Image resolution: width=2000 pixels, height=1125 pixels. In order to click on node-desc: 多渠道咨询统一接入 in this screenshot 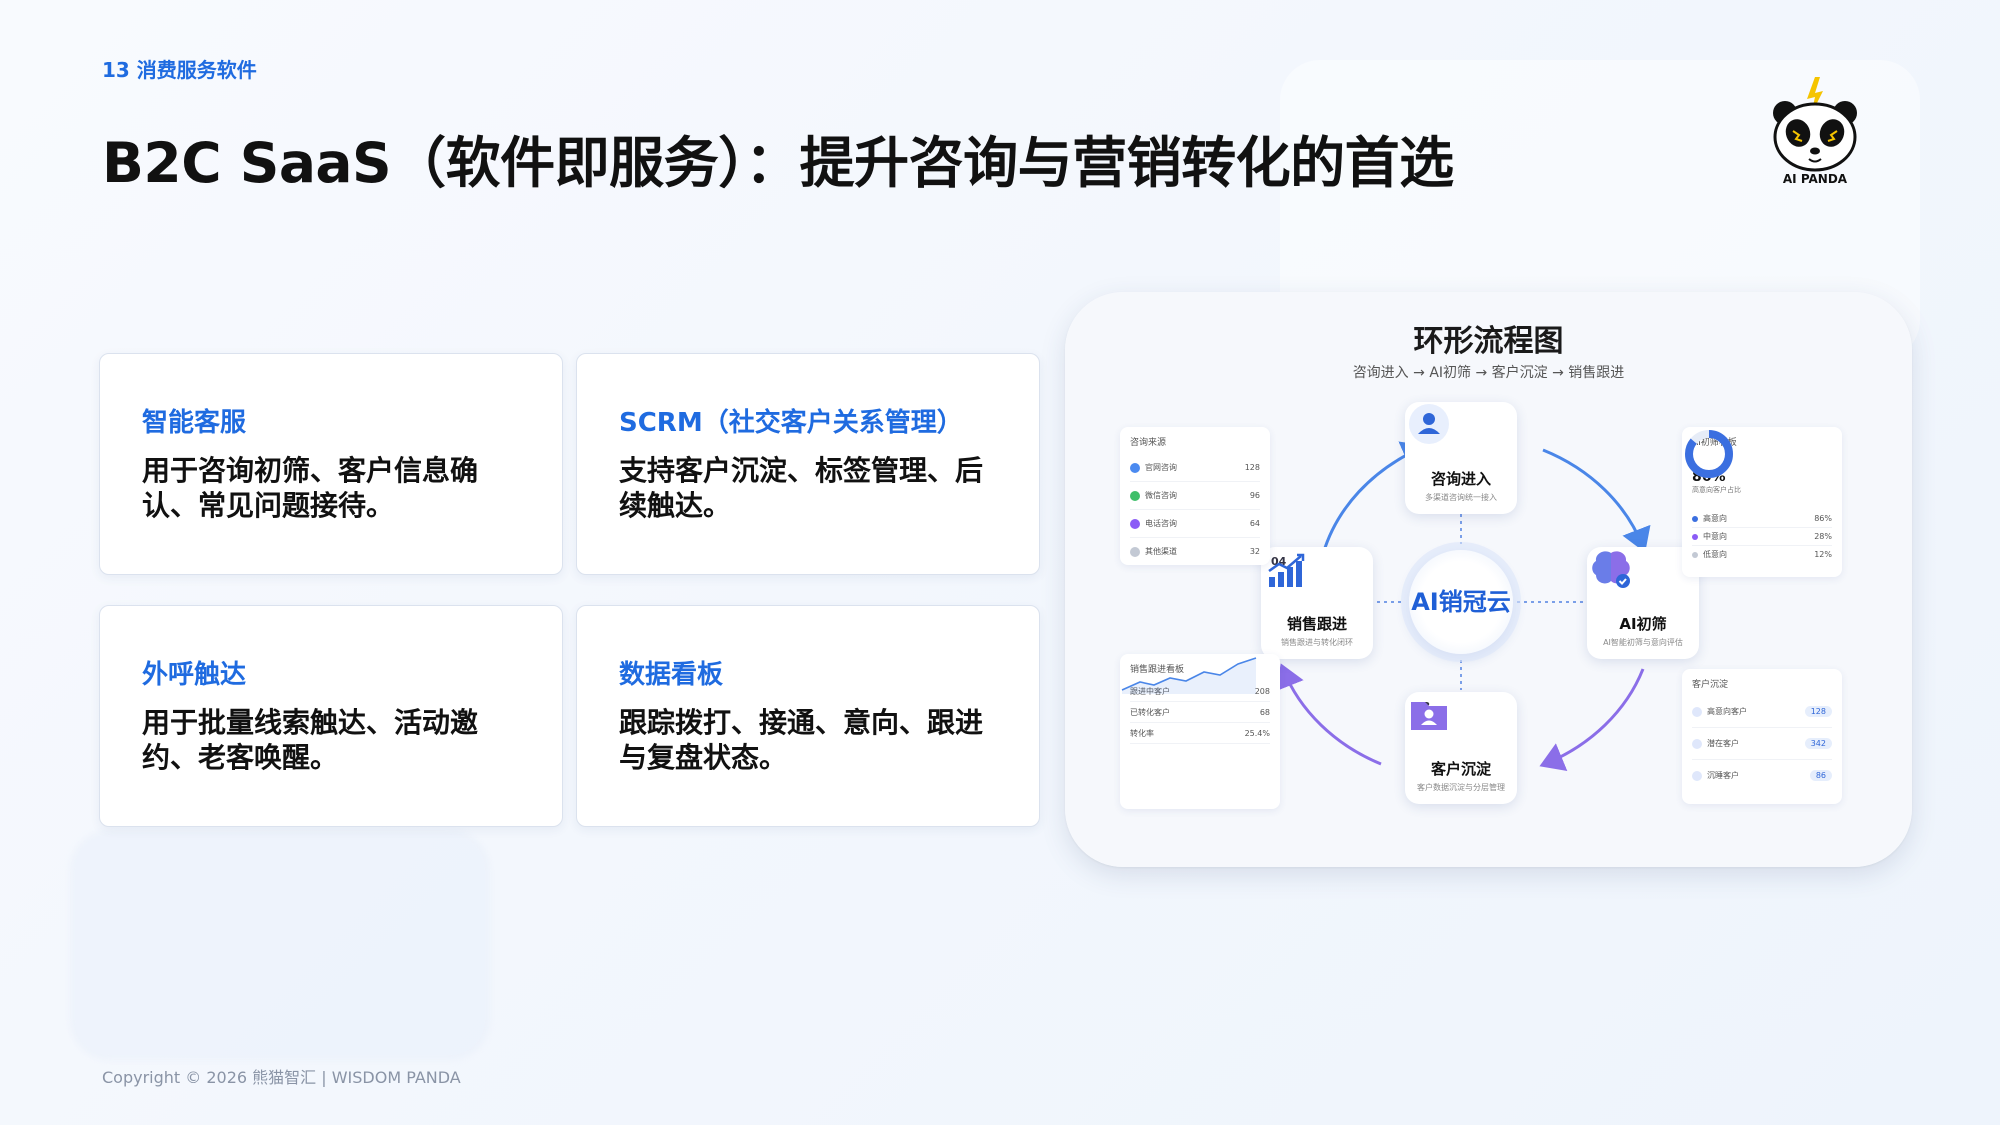, I will do `click(1461, 497)`.